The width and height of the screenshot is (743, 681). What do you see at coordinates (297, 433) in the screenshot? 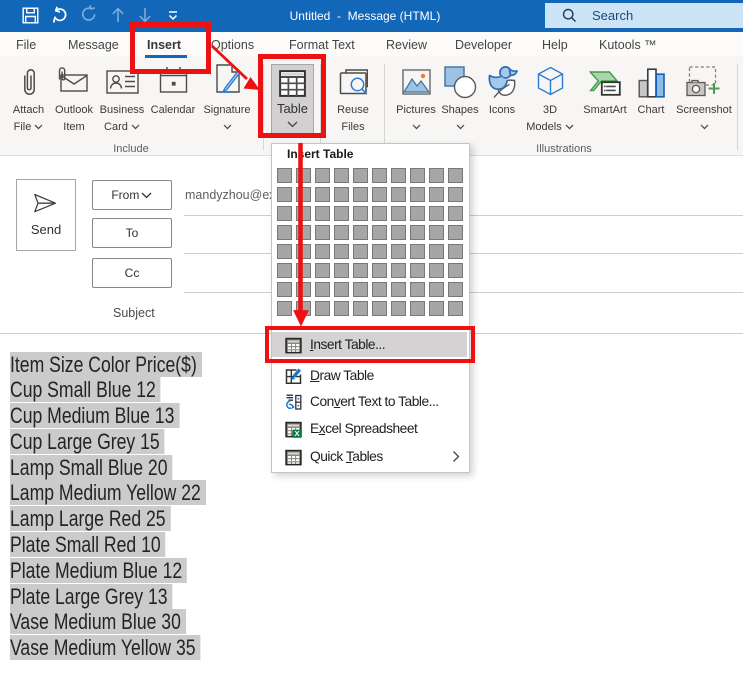
I see `svg-text: X` at bounding box center [297, 433].